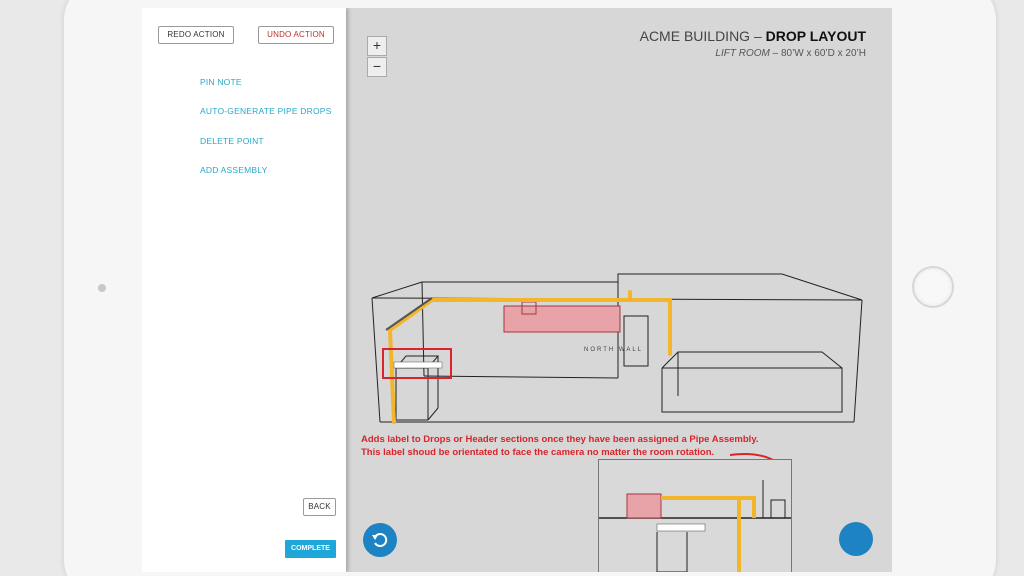 This screenshot has width=1024, height=576. I want to click on zoom-out-button: −, so click(377, 67).